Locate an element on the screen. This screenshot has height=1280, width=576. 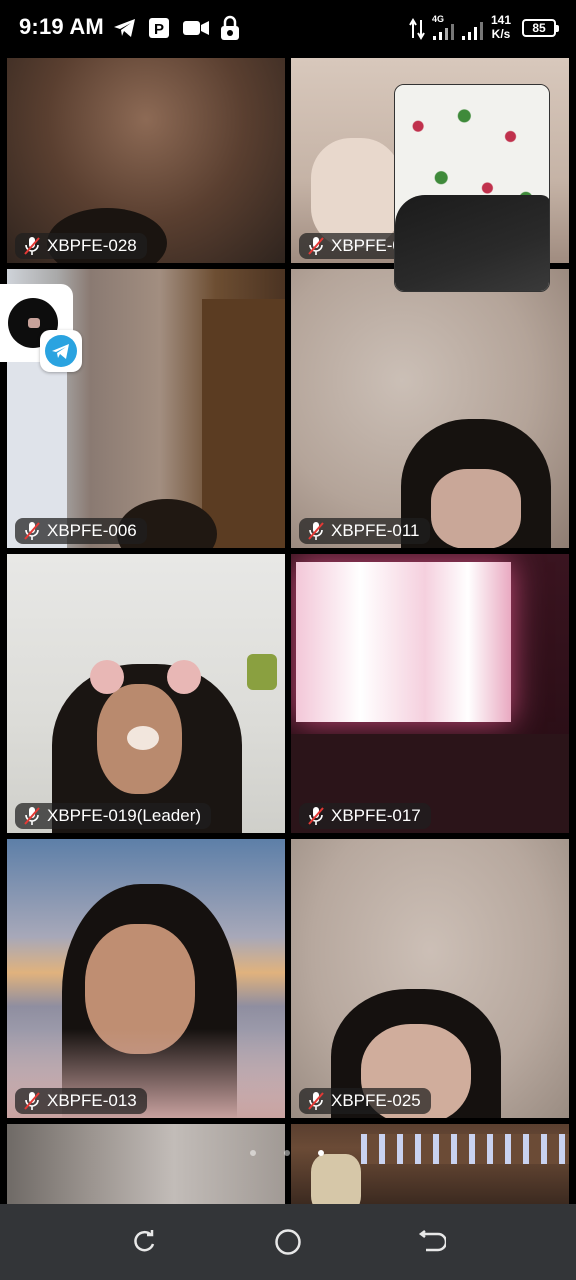
net-speed: 141 K/s is located at coordinates (501, 27).